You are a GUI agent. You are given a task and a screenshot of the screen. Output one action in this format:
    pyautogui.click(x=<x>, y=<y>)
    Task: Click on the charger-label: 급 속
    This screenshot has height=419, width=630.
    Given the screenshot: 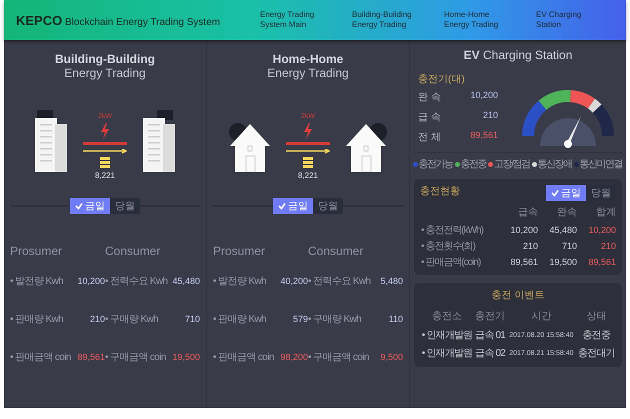 What is the action you would take?
    pyautogui.click(x=429, y=117)
    